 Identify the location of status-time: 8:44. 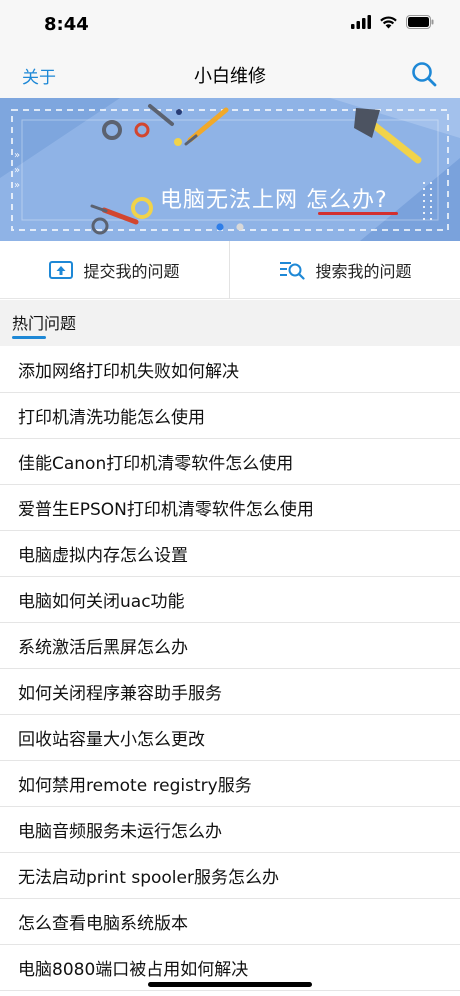
(66, 24).